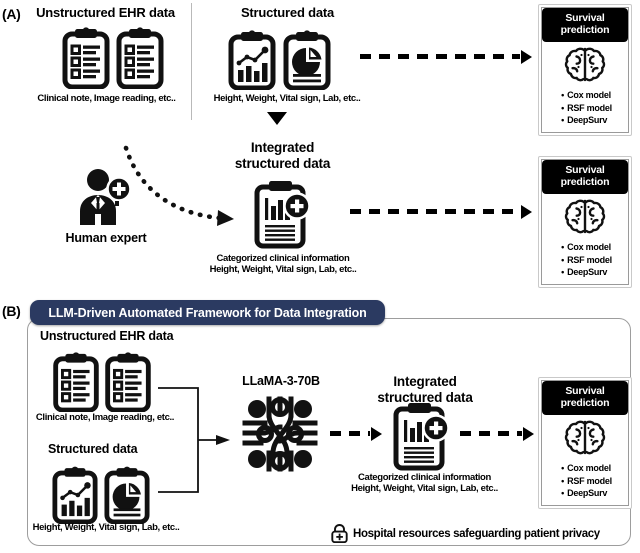 The width and height of the screenshot is (640, 553). Describe the element at coordinates (277, 118) in the screenshot. I see `down-arrow-icon` at that location.